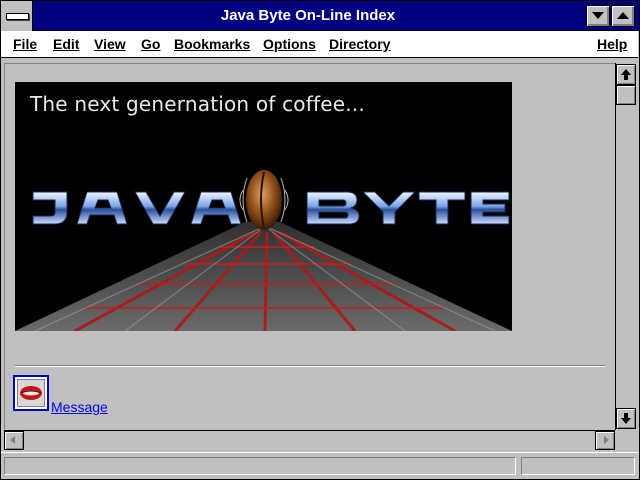 This screenshot has height=480, width=640. I want to click on menu-bookmarks: Bookmarks, so click(212, 44).